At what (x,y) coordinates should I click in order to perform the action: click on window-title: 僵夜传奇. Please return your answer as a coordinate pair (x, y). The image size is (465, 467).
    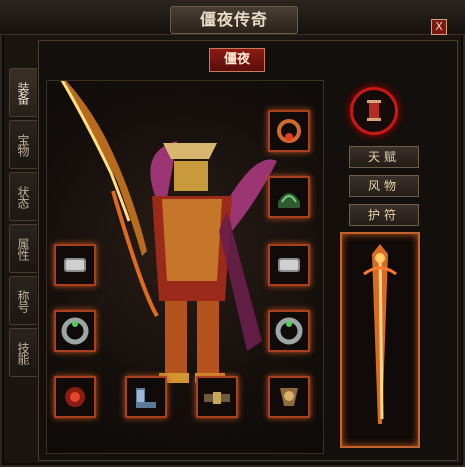
    Looking at the image, I should click on (234, 20).